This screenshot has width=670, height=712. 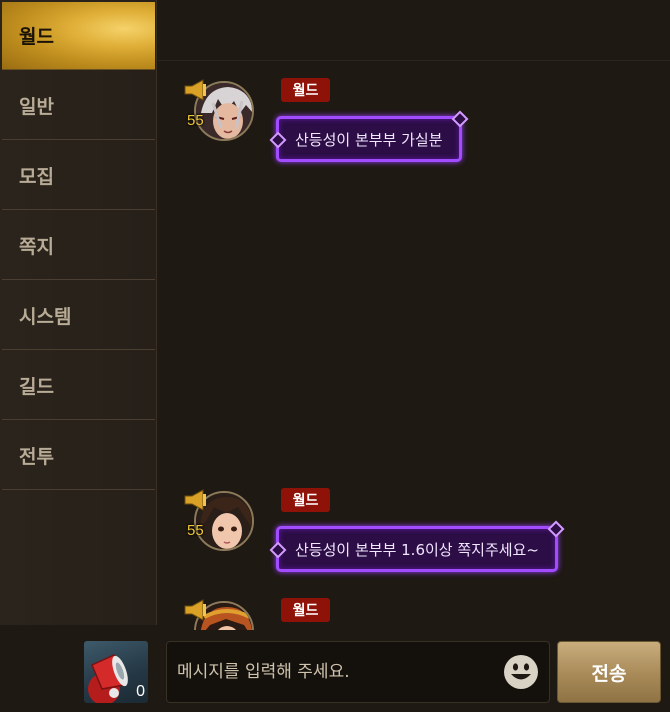 What do you see at coordinates (45, 317) in the screenshot?
I see `tab-label: 시스템` at bounding box center [45, 317].